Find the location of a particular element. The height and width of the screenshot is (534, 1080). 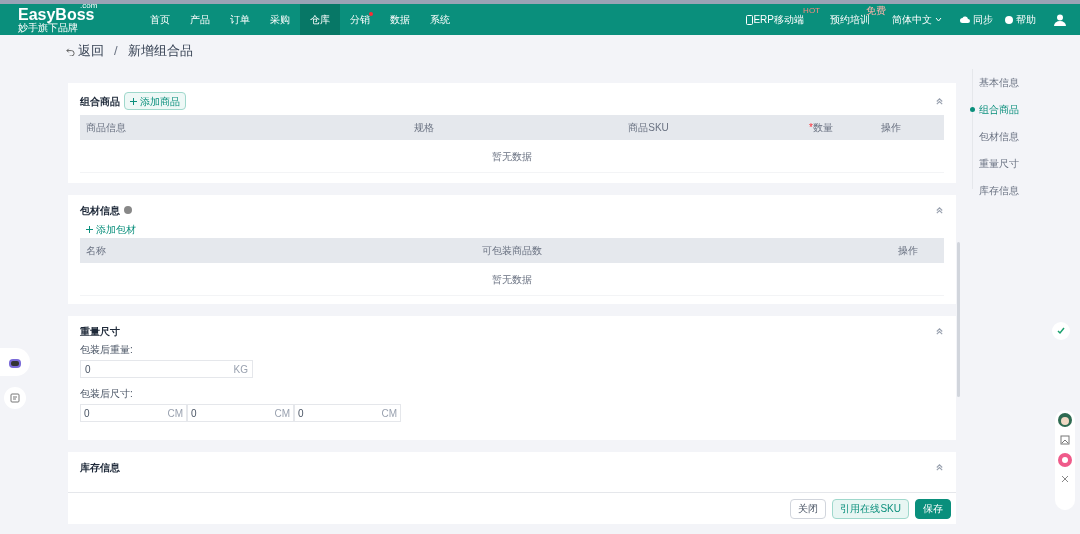

anchor-link: 基本信息 is located at coordinates (999, 82).